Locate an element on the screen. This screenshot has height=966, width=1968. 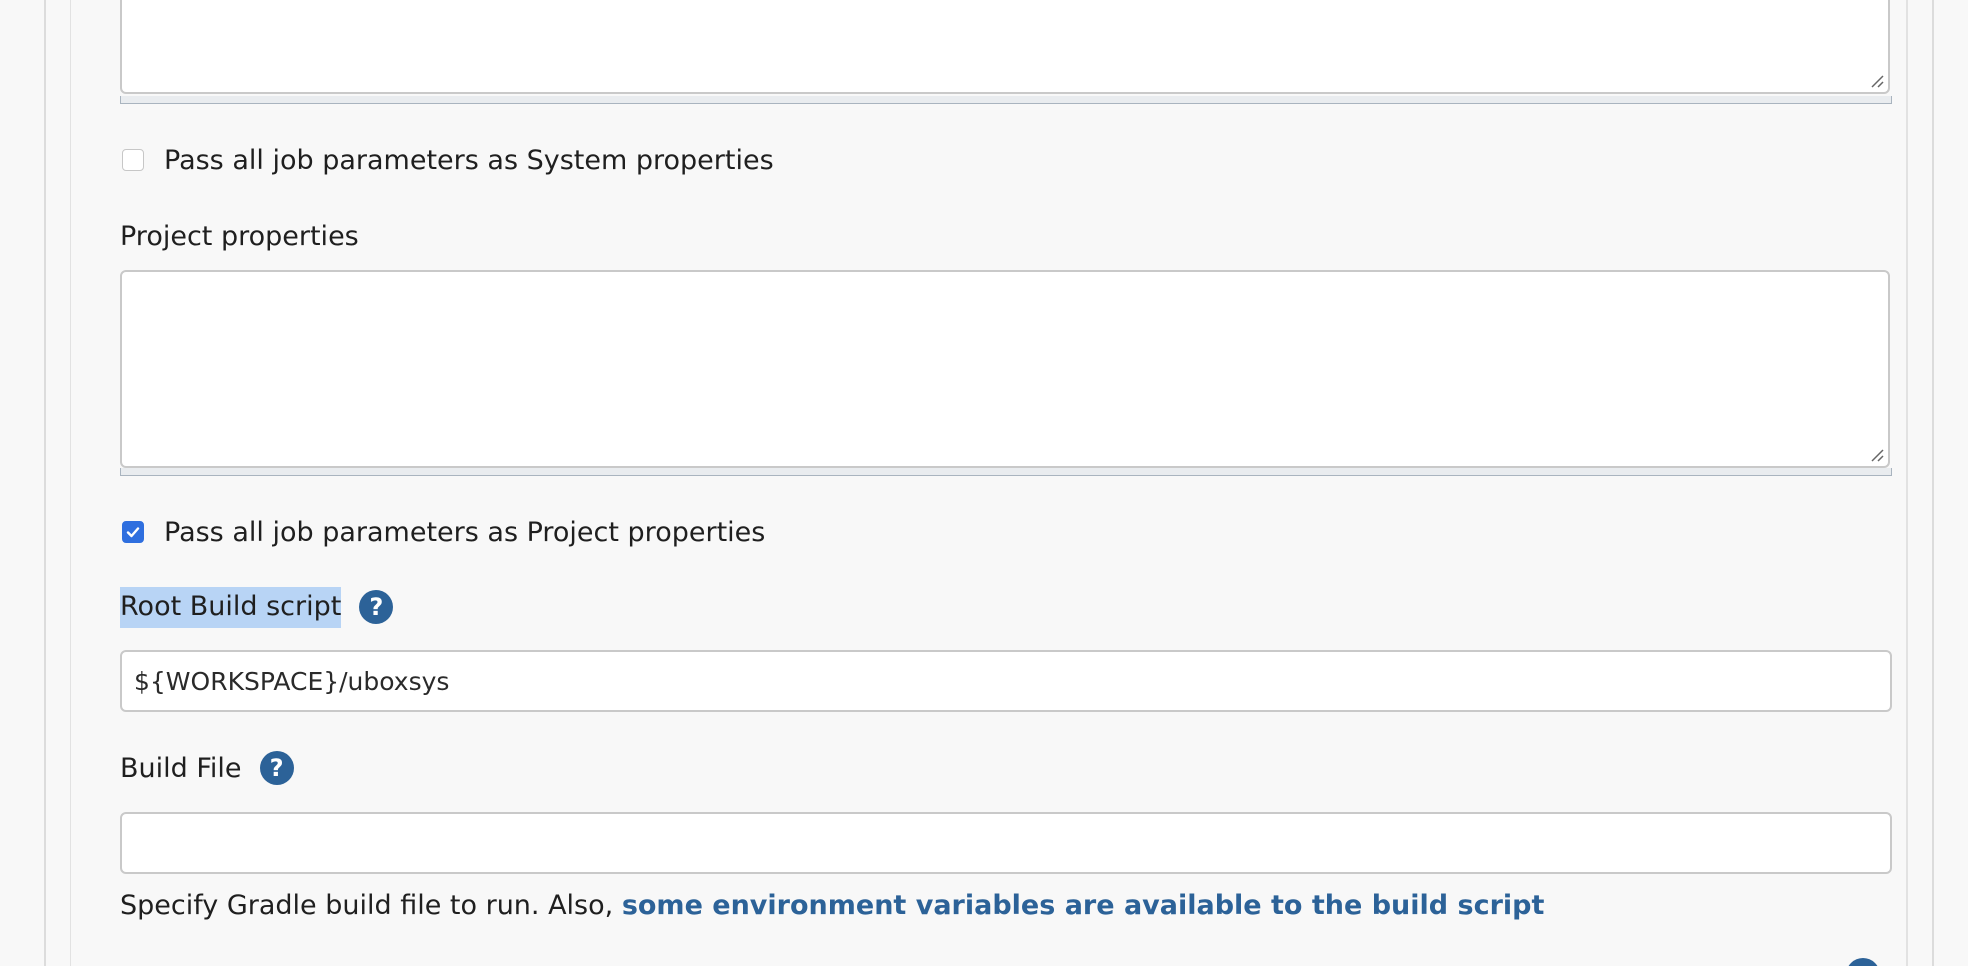
build-file-label: Build File is located at coordinates (181, 768).